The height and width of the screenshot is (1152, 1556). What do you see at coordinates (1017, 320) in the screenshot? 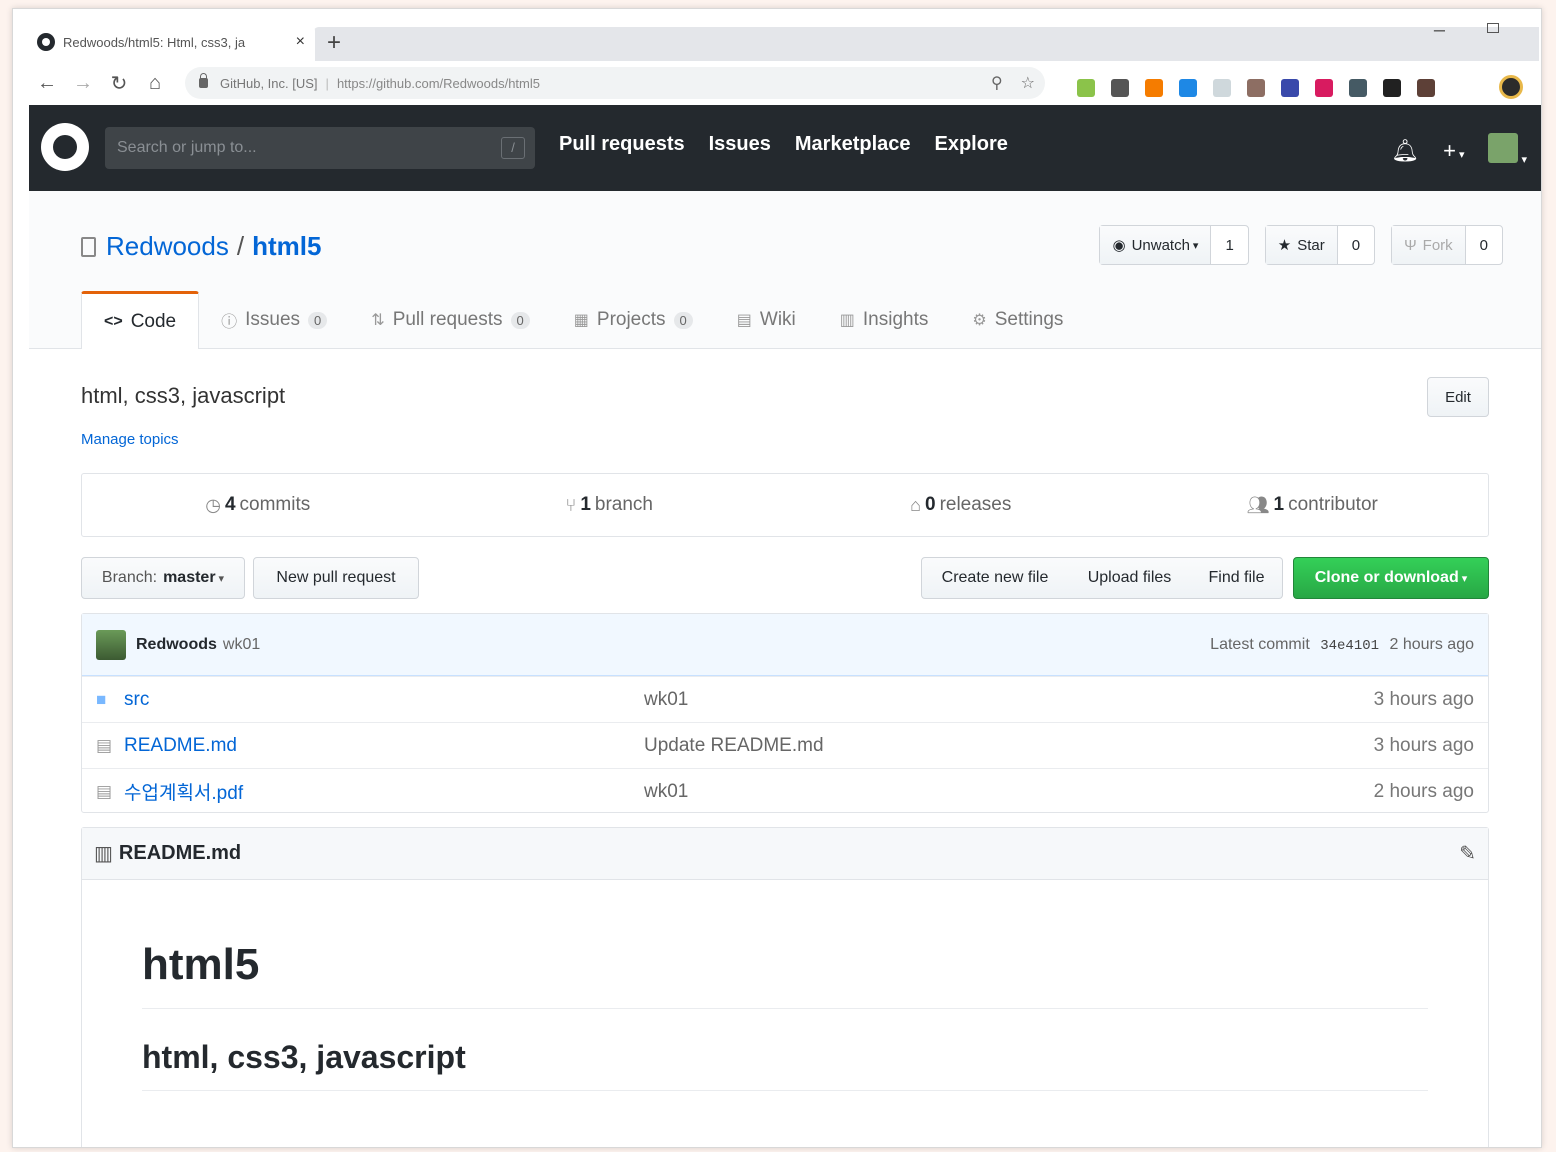
I see `tab-settings: ⚙ Settings` at bounding box center [1017, 320].